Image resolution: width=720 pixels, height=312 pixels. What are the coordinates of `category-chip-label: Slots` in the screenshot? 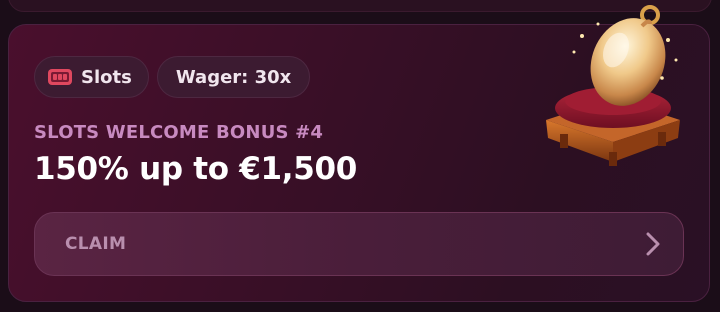 It's located at (106, 77).